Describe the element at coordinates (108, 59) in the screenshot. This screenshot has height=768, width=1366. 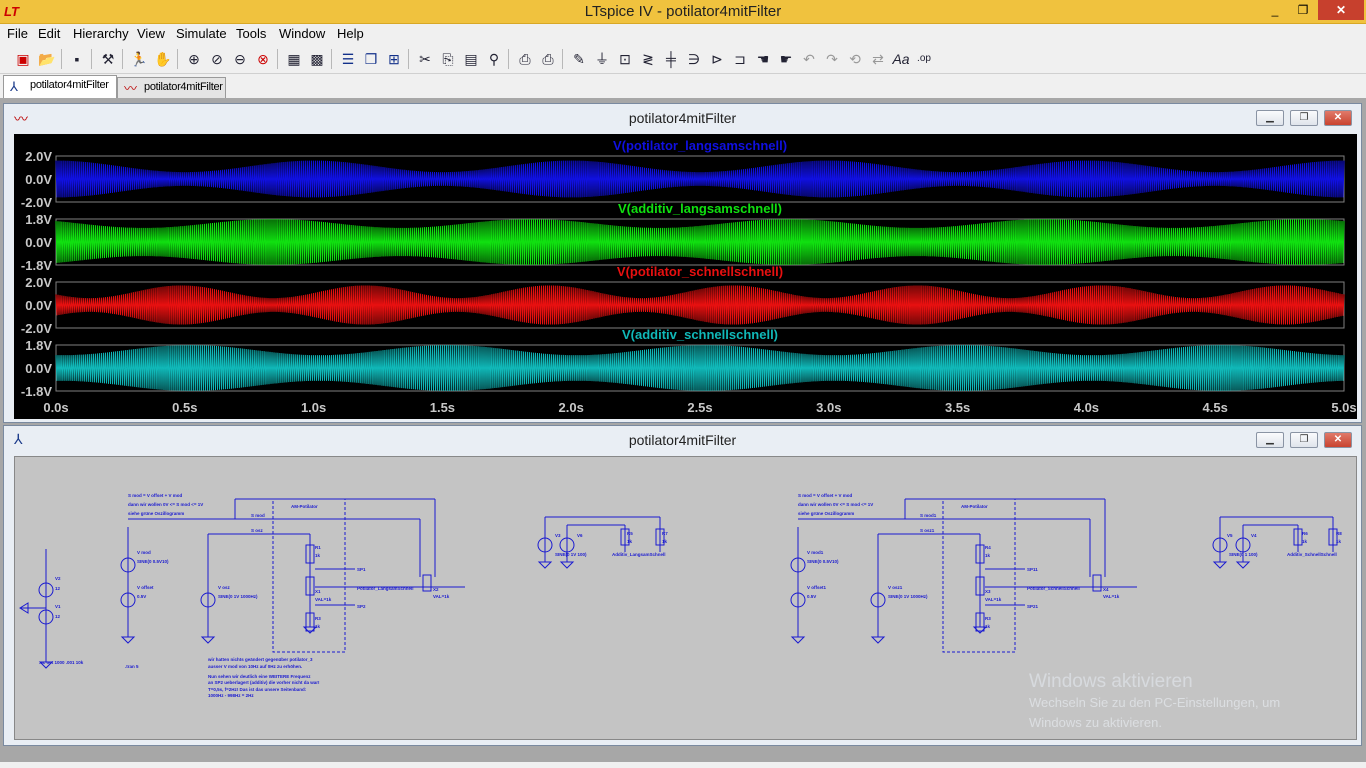
I see `control-panel-icon: ⚒` at that location.